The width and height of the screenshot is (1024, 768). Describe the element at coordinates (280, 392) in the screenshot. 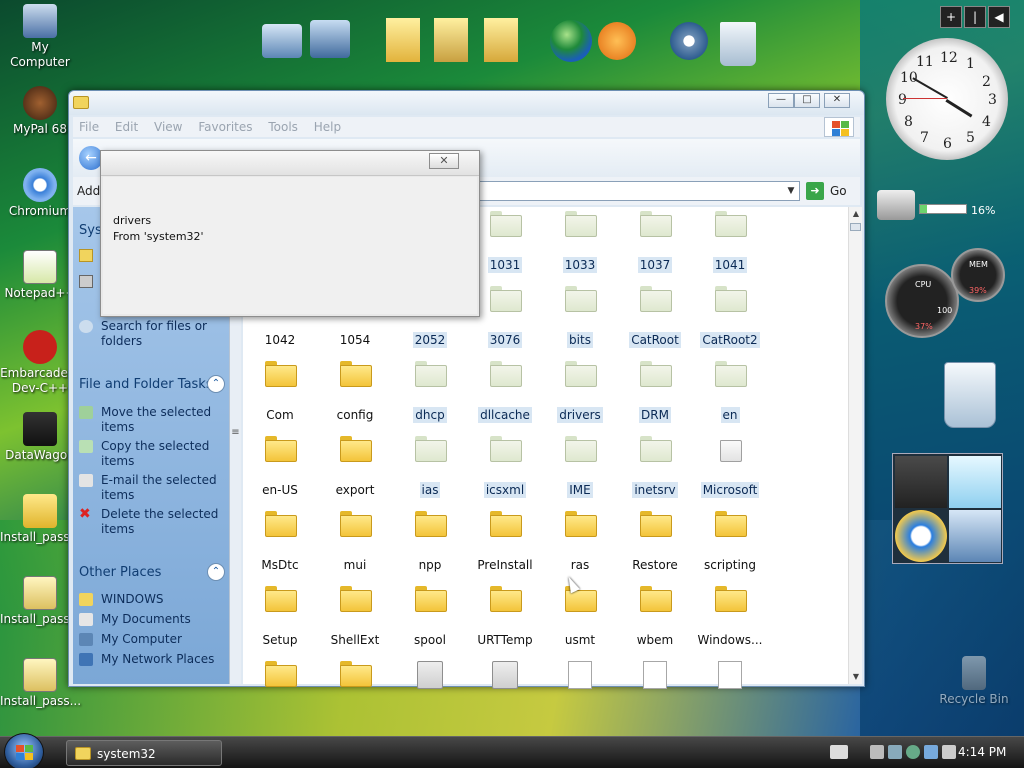

I see `file-item: Com` at that location.